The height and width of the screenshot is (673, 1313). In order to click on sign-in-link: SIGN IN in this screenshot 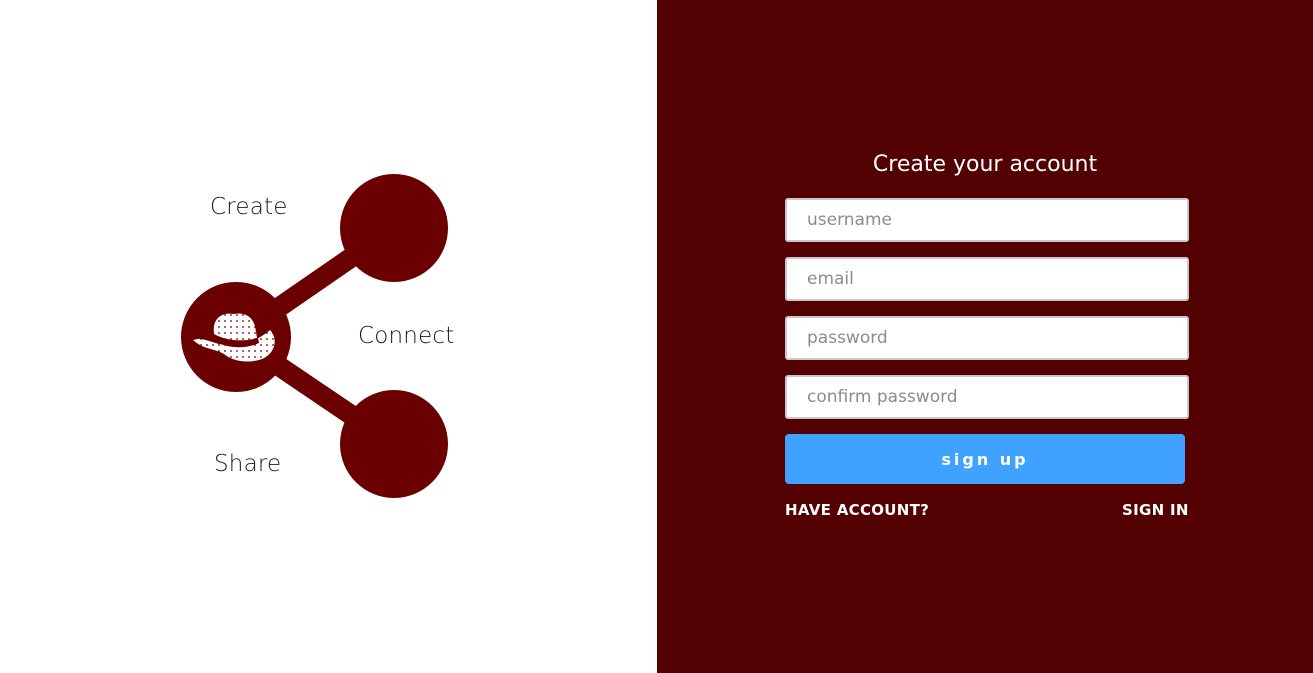, I will do `click(1155, 510)`.